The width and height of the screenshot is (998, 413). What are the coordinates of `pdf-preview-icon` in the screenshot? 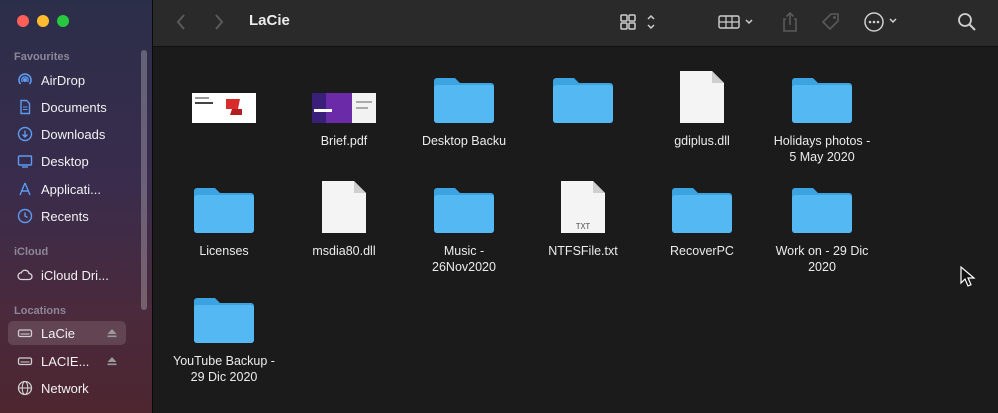 It's located at (344, 93).